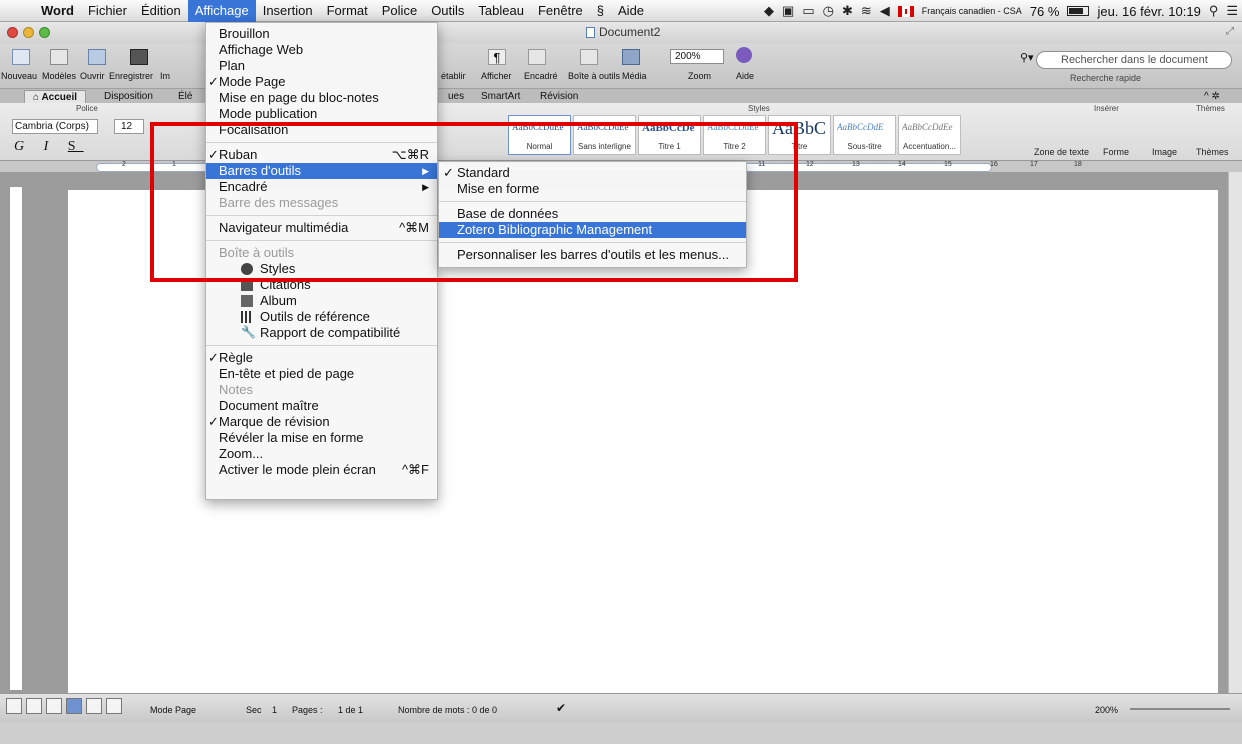 This screenshot has height=744, width=1242. Describe the element at coordinates (185, 96) in the screenshot. I see `tab-elements: Élé` at that location.